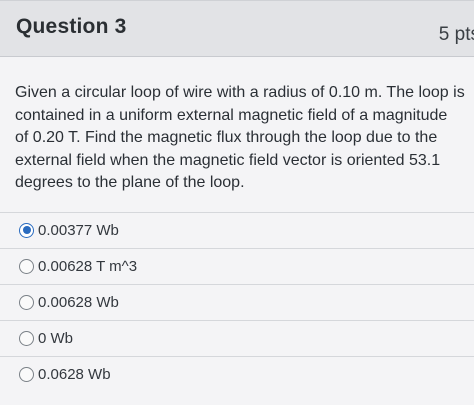  What do you see at coordinates (237, 266) in the screenshot?
I see `answer-option: 0.00628 T m^3` at bounding box center [237, 266].